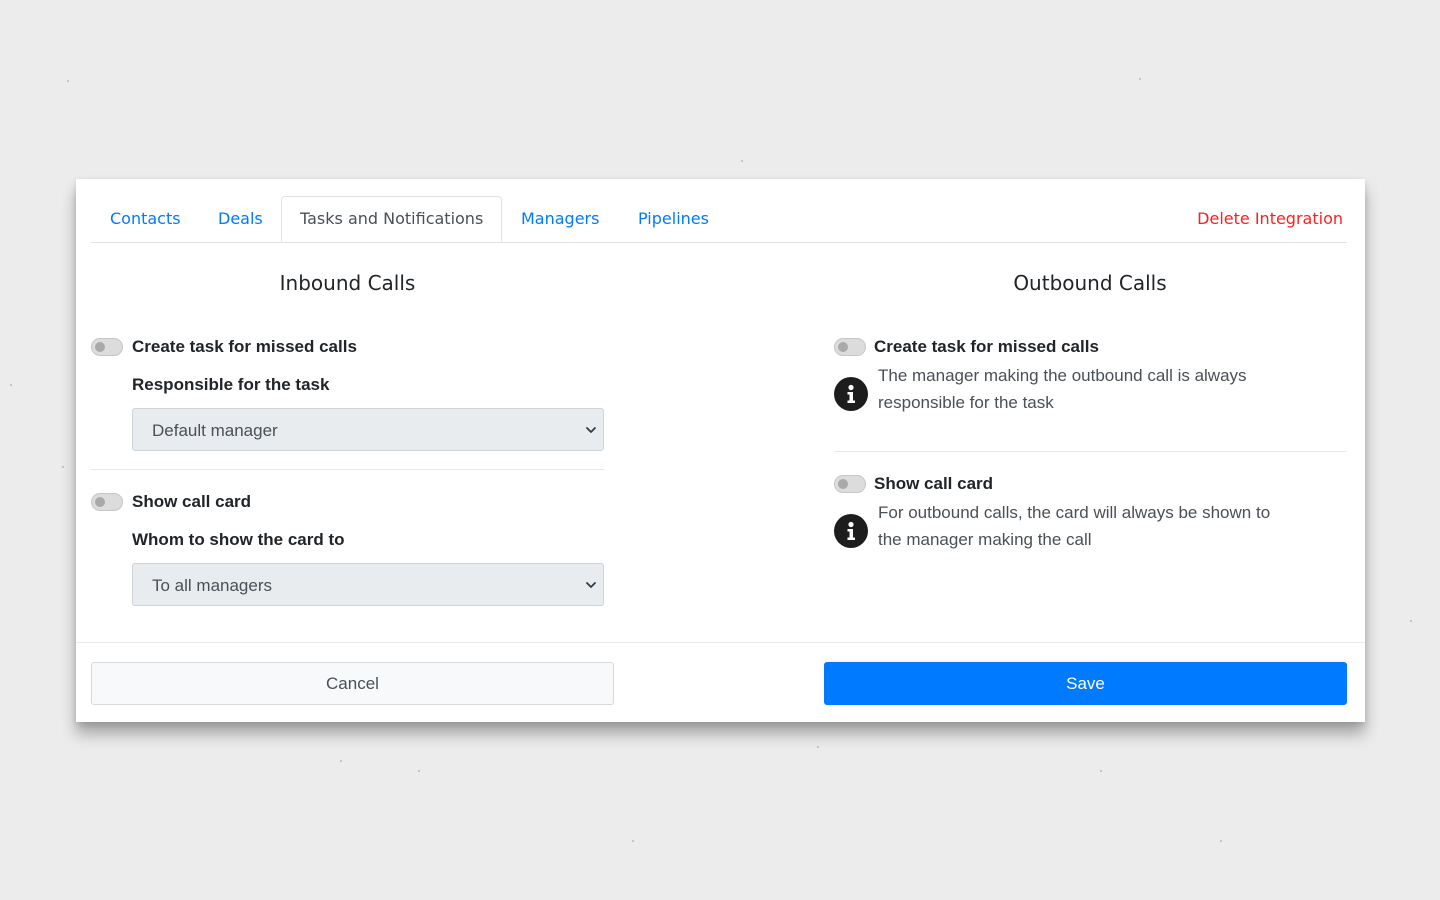 The image size is (1440, 900). What do you see at coordinates (145, 219) in the screenshot?
I see `tab-contacts: Contacts` at bounding box center [145, 219].